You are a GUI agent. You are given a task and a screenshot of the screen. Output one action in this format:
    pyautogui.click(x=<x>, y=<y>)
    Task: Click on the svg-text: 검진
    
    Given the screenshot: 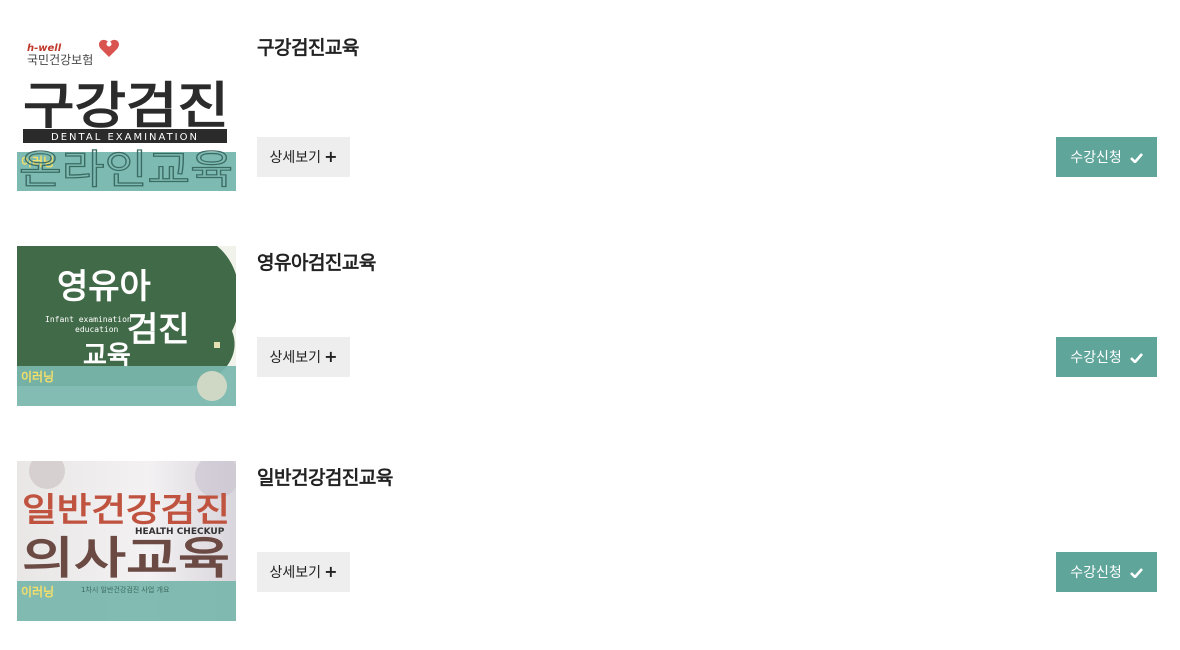 What is the action you would take?
    pyautogui.click(x=158, y=330)
    